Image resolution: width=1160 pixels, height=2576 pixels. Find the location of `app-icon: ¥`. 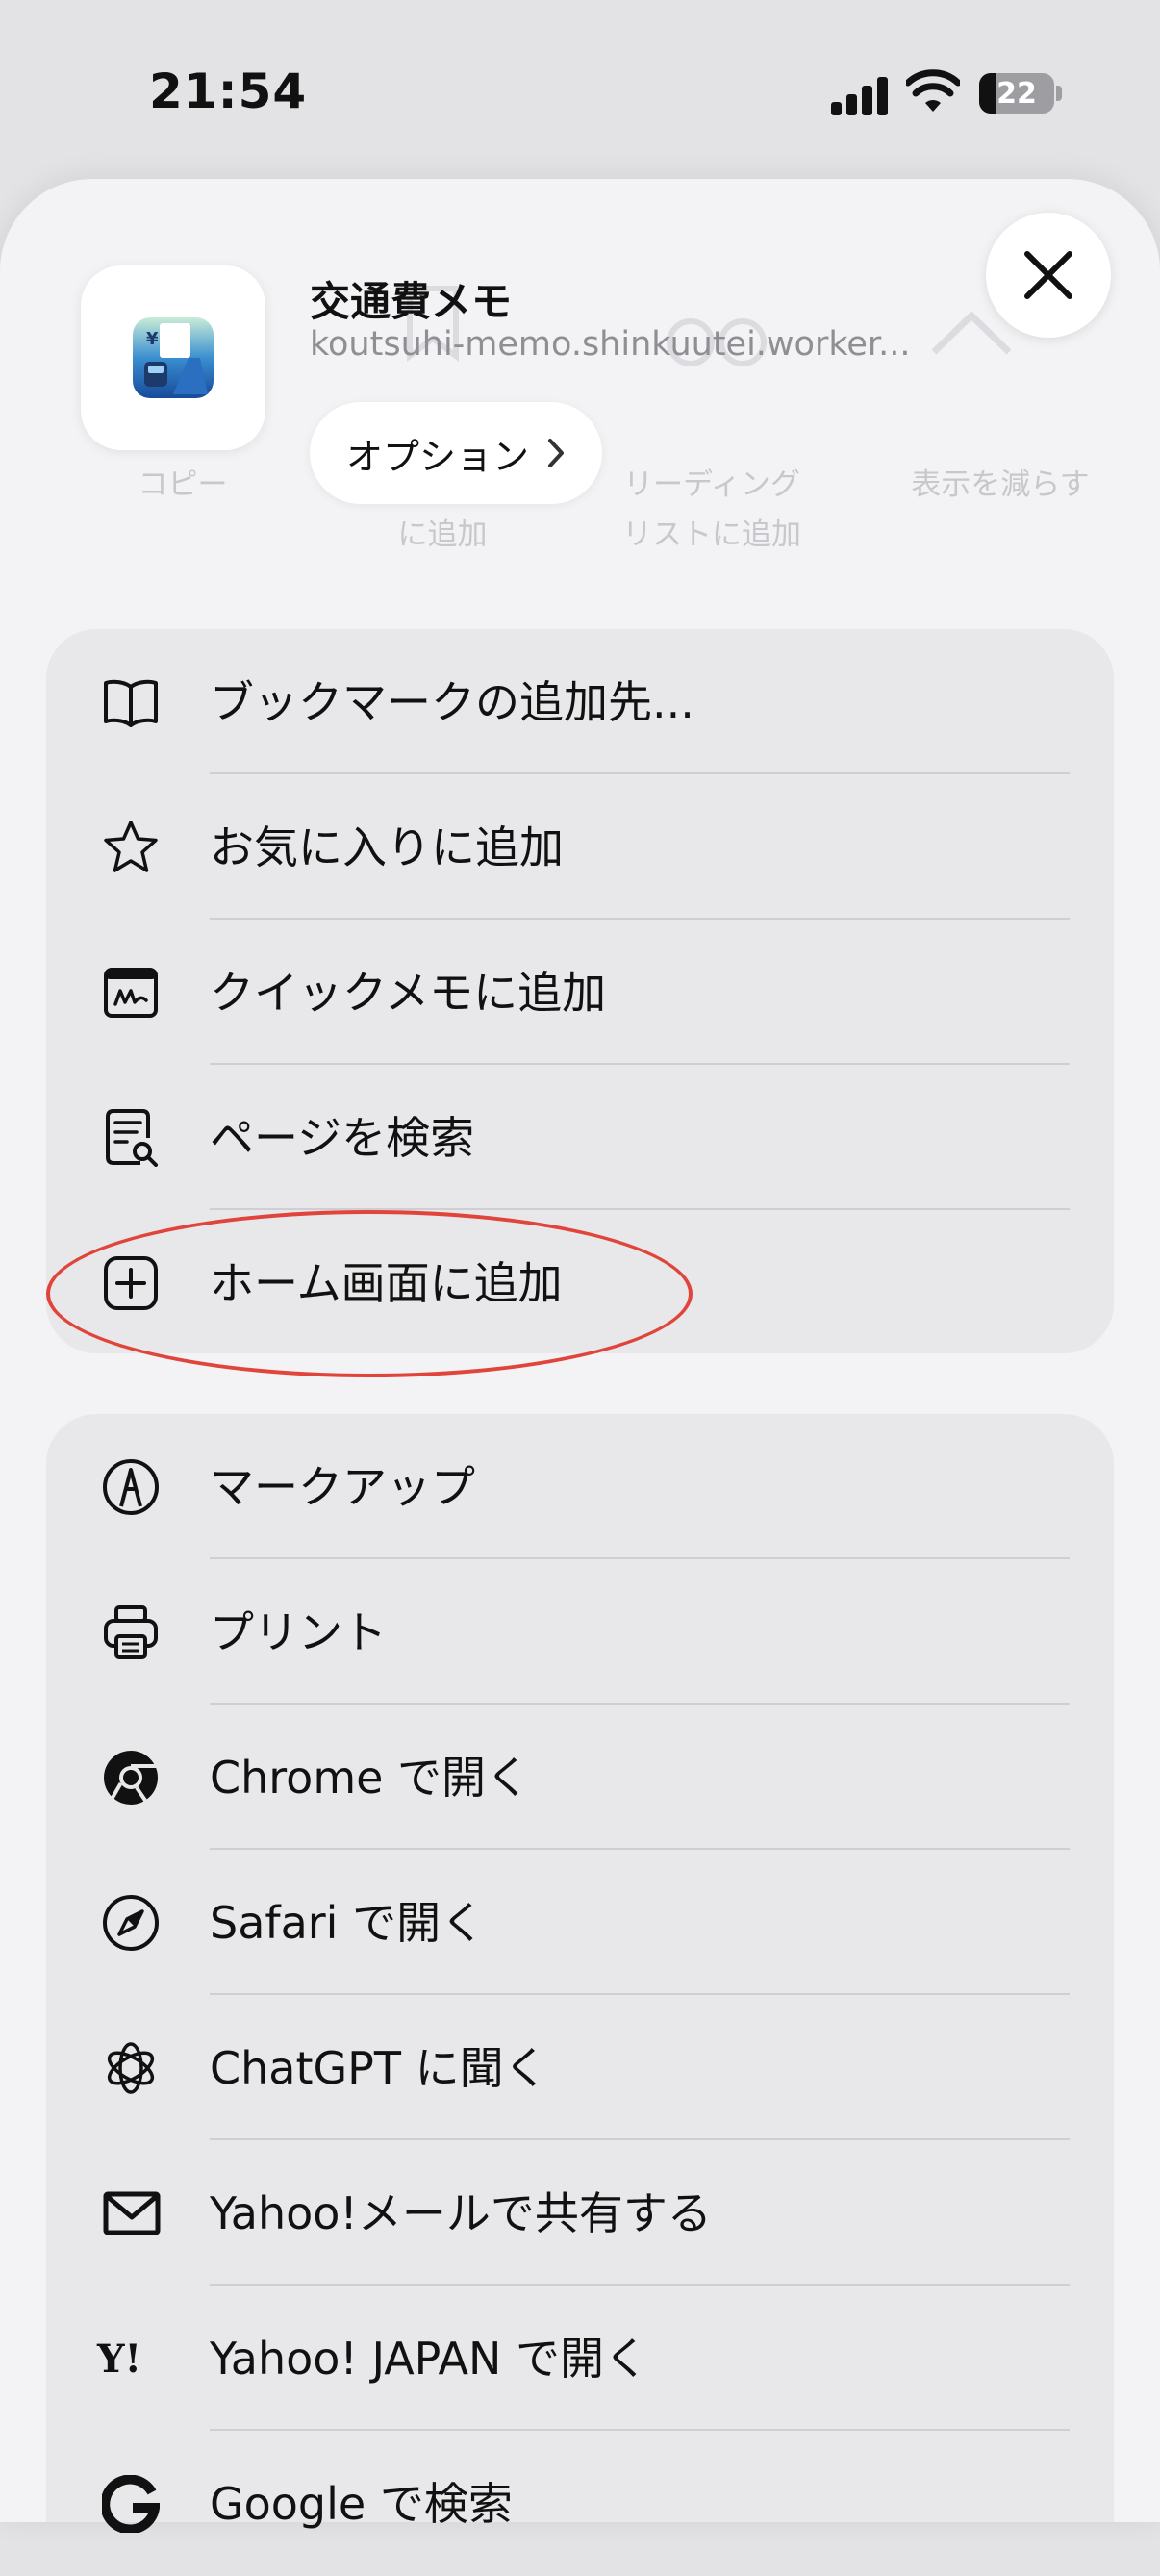

app-icon: ¥ is located at coordinates (173, 357).